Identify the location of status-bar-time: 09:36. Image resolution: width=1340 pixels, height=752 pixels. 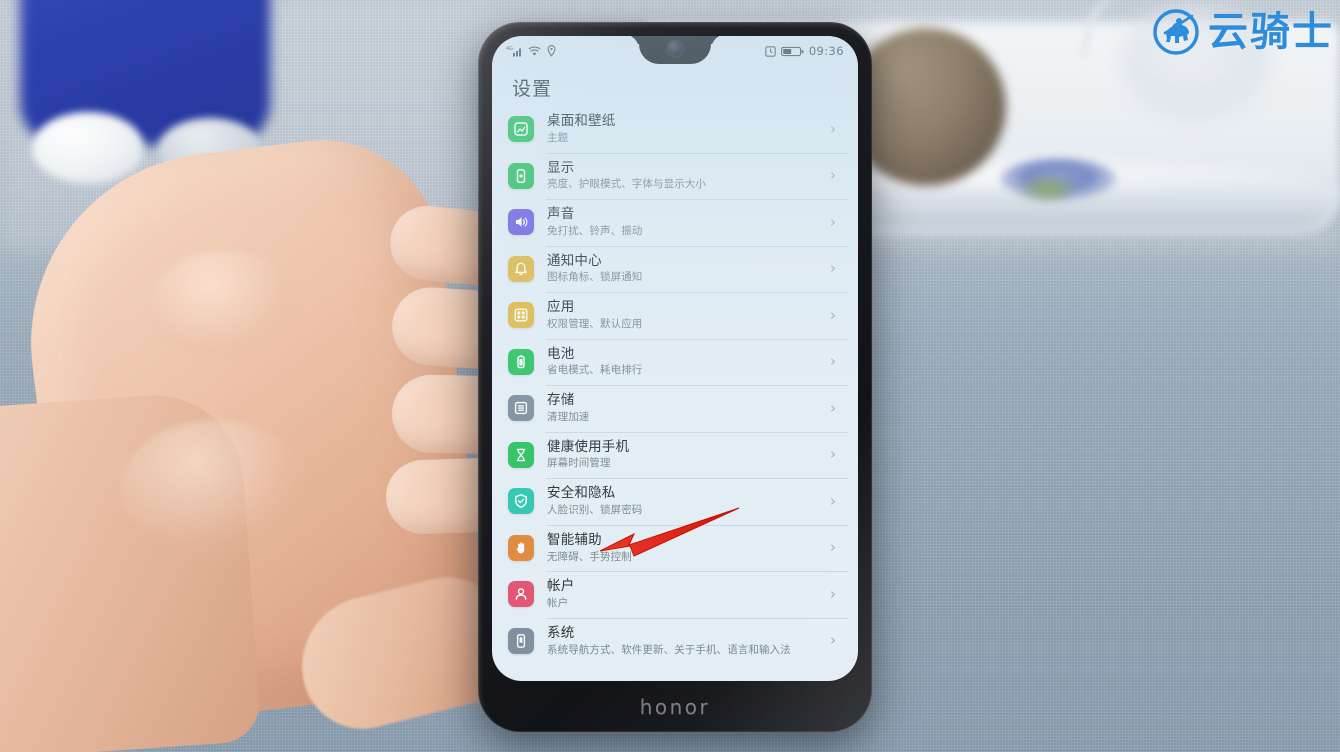
(826, 51).